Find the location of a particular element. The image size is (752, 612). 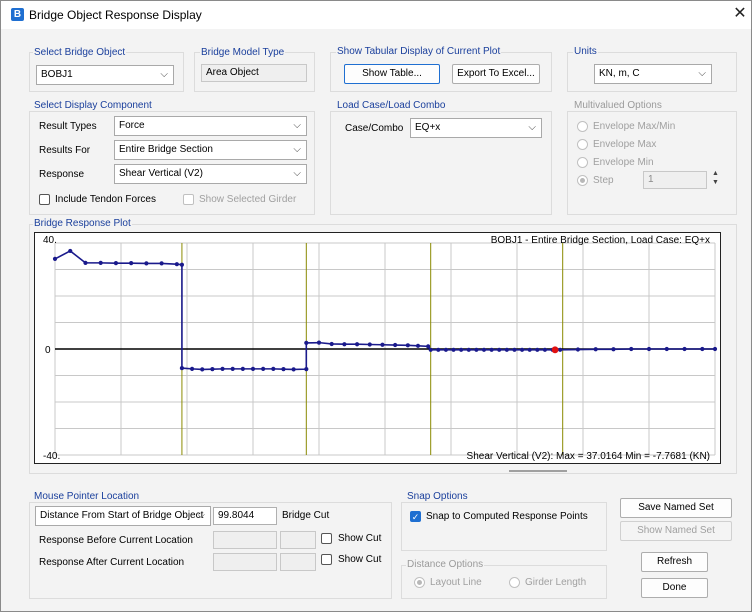

save-named-set-button: Save Named Set is located at coordinates (676, 508).